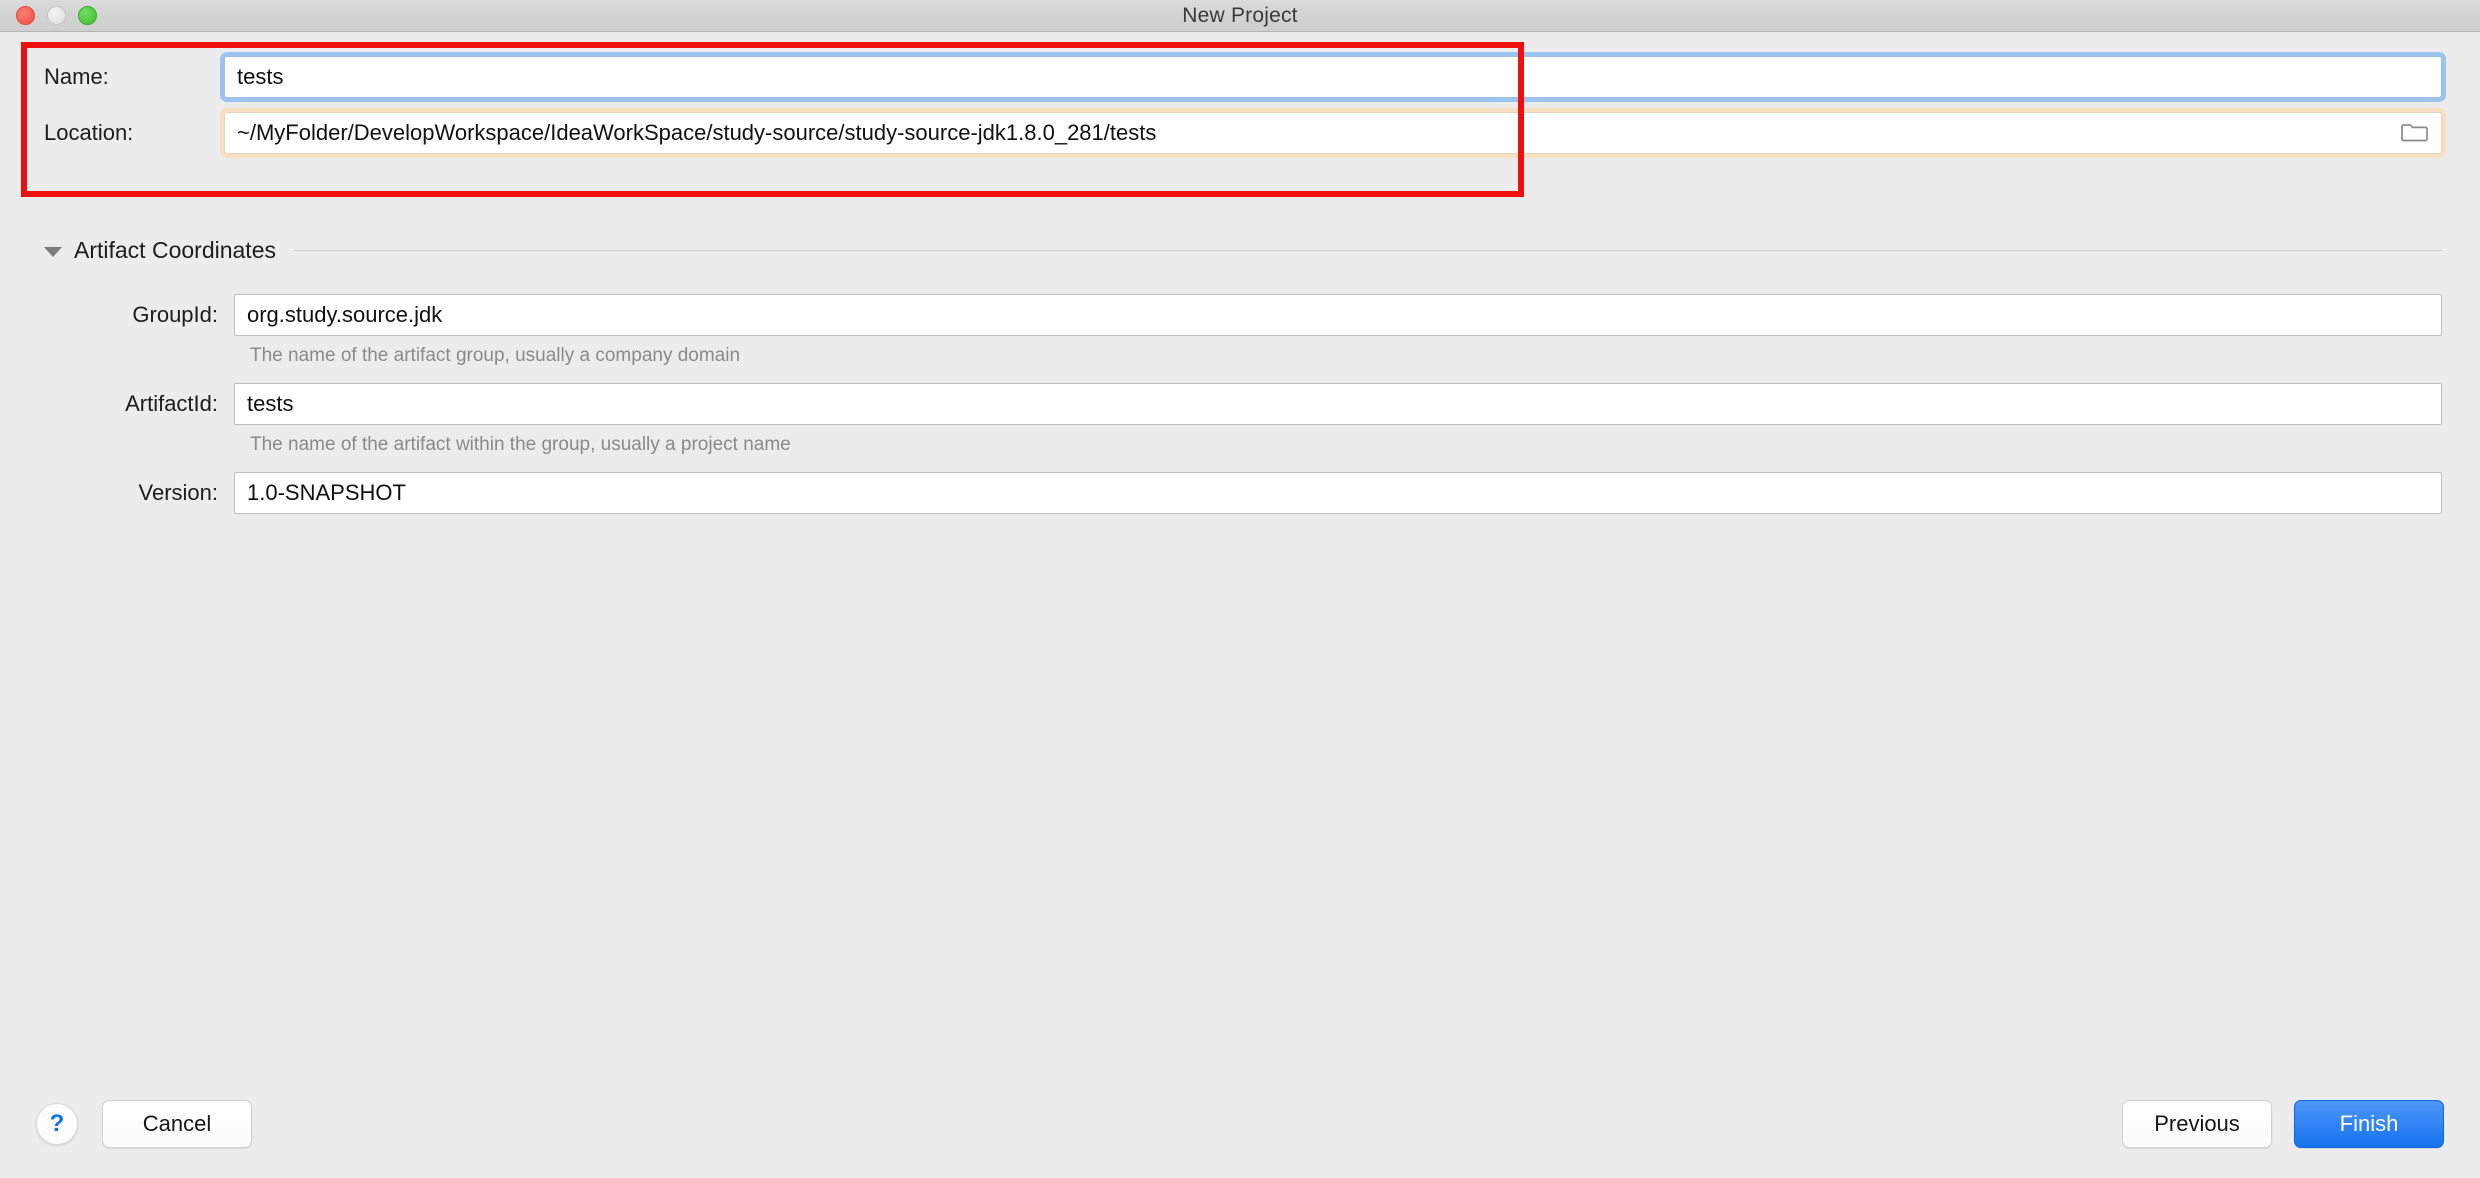 This screenshot has width=2480, height=1178. Describe the element at coordinates (25, 15) in the screenshot. I see `close-button` at that location.